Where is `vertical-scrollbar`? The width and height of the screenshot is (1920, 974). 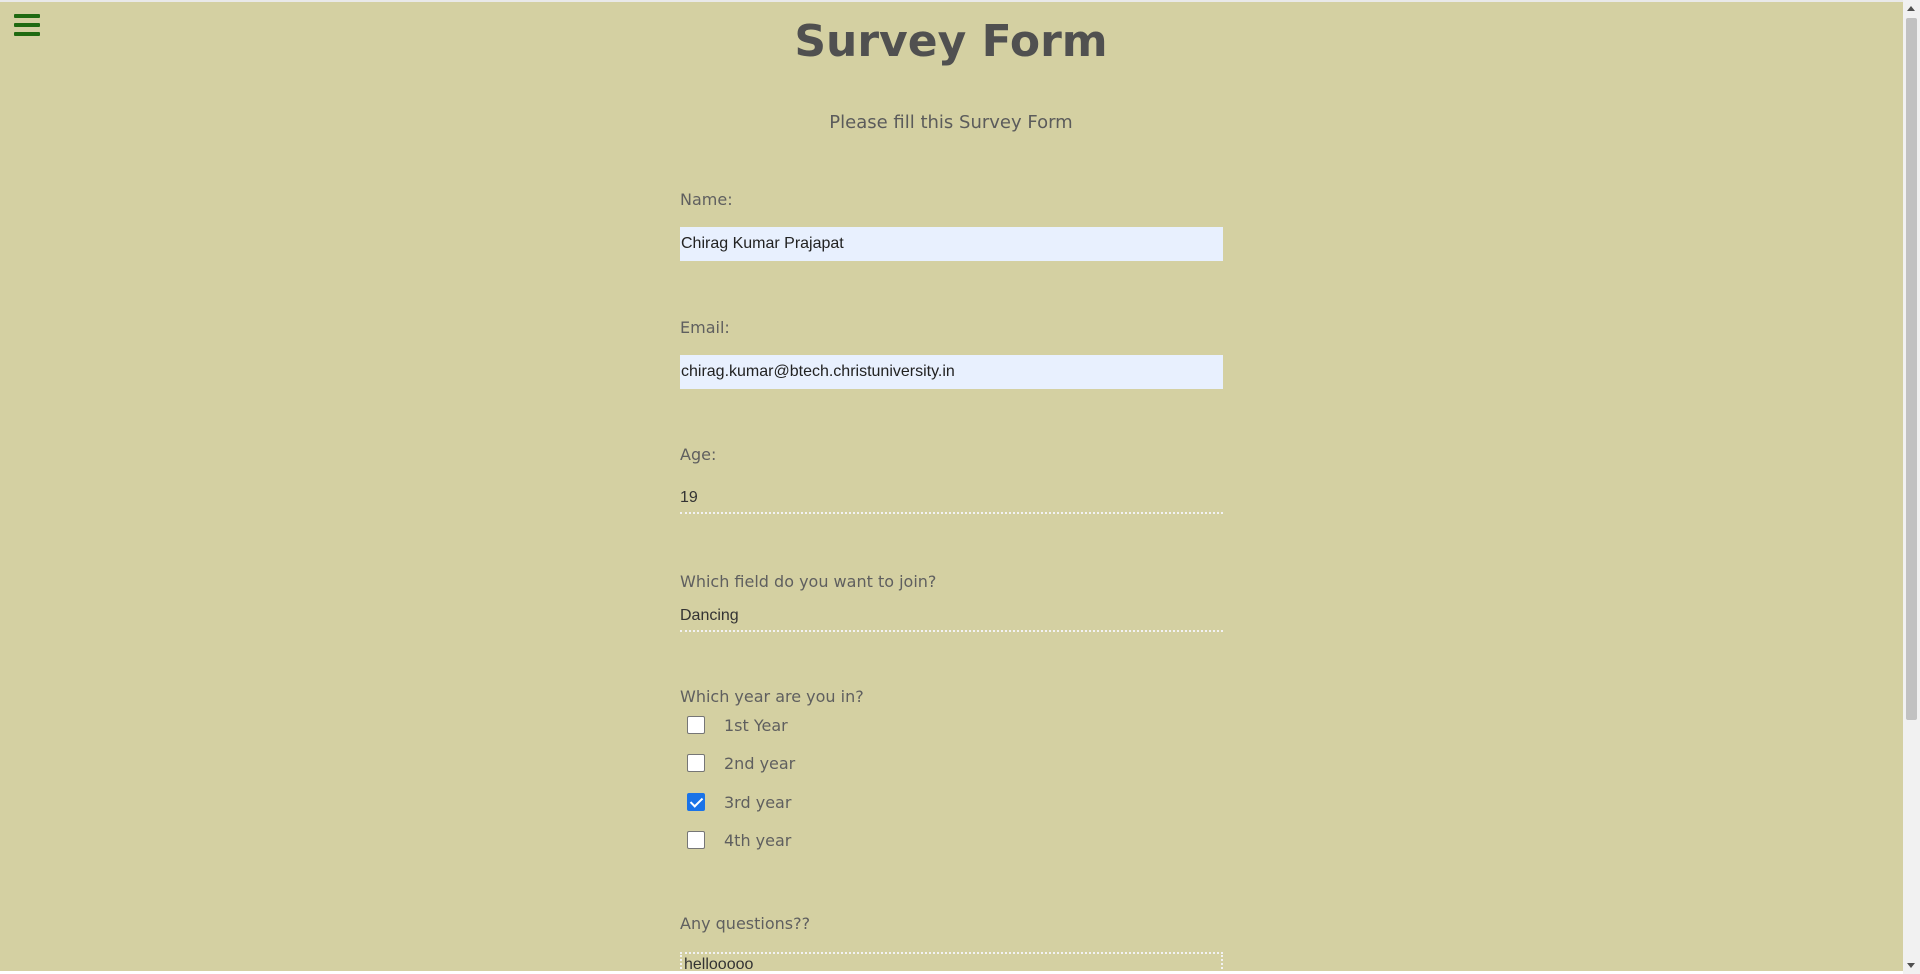 vertical-scrollbar is located at coordinates (1911, 487).